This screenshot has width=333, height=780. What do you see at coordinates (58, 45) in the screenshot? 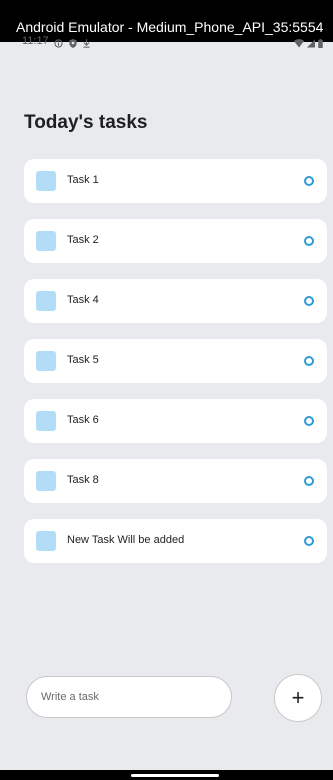
I see `info-icon` at bounding box center [58, 45].